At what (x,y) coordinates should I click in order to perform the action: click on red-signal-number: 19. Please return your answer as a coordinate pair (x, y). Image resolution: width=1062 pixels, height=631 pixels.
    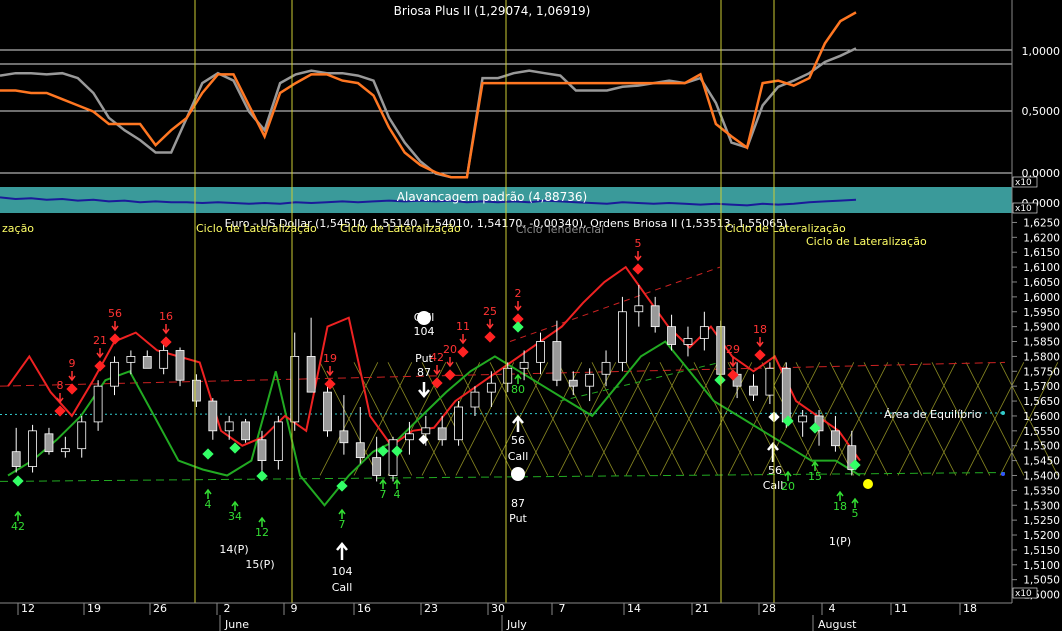
    Looking at the image, I should click on (330, 358).